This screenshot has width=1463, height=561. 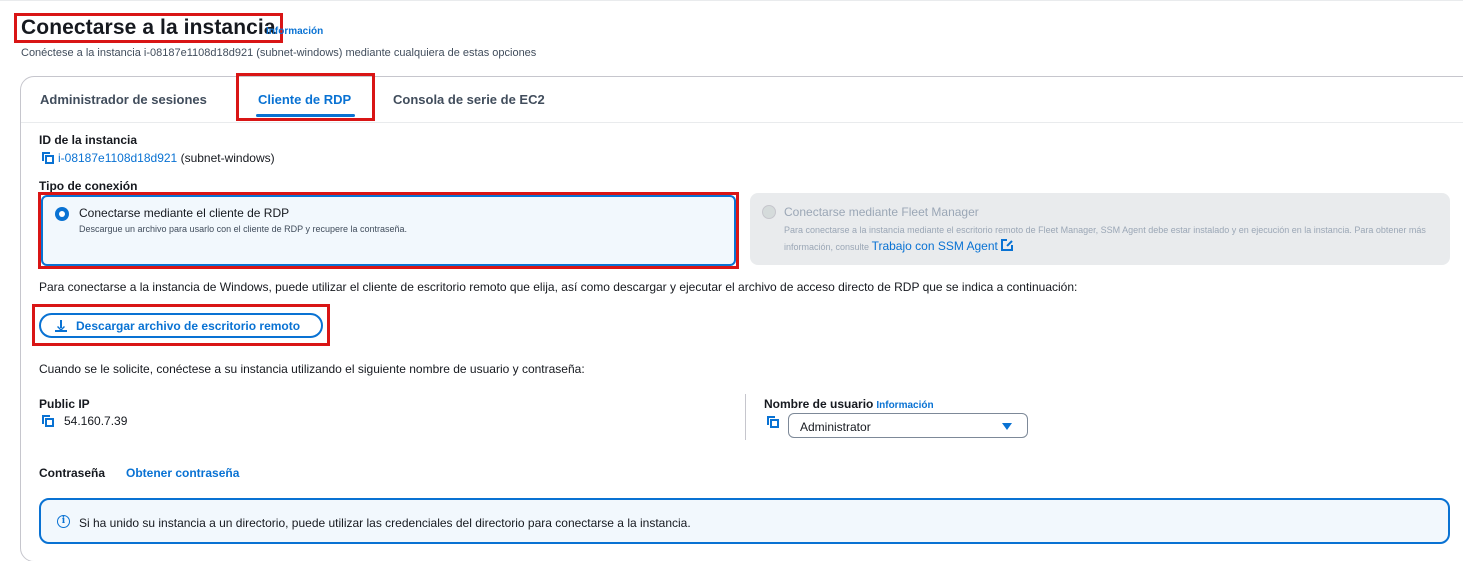 I want to click on external-link-icon, so click(x=1006, y=245).